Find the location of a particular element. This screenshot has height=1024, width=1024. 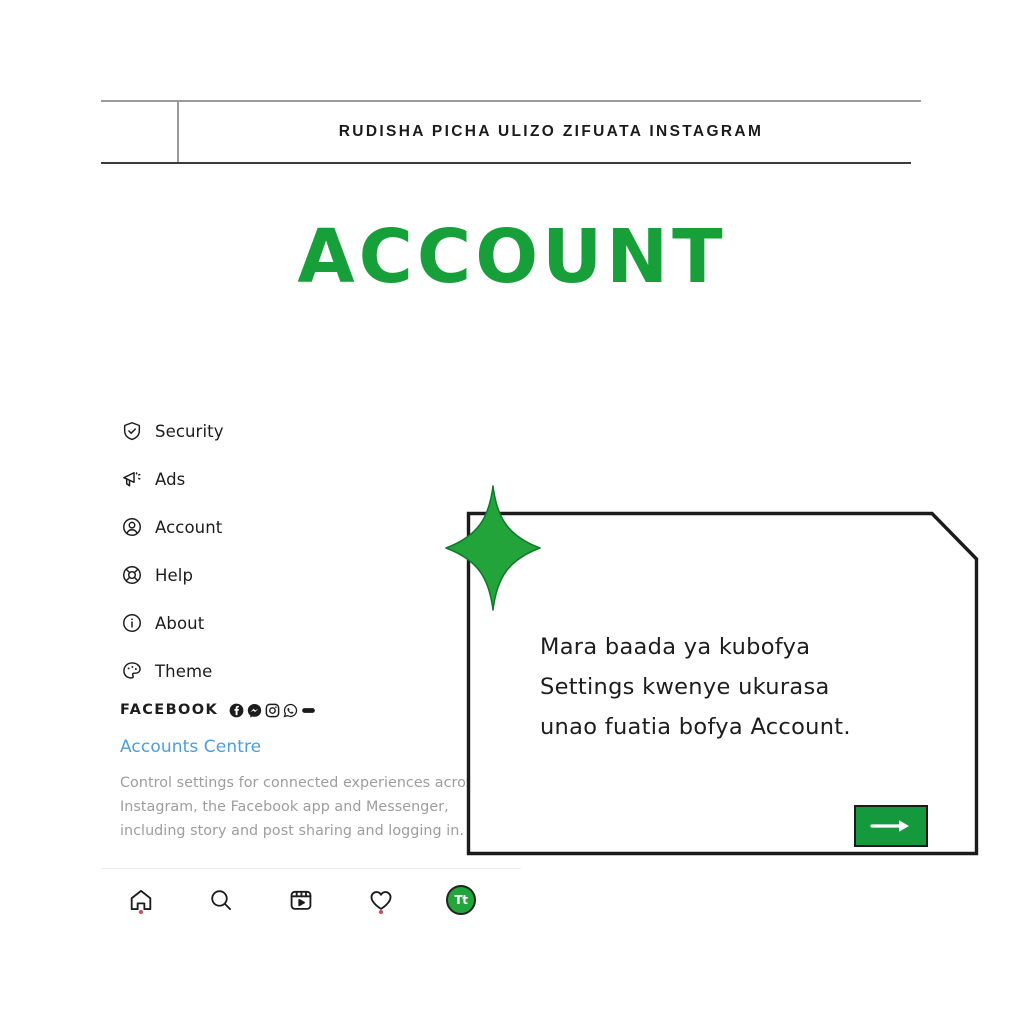

sparkle-icon is located at coordinates (493, 548).